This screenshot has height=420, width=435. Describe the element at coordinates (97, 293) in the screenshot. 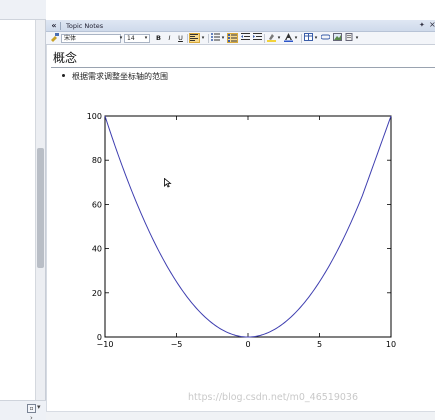

I see `y-tick-label: 20` at that location.